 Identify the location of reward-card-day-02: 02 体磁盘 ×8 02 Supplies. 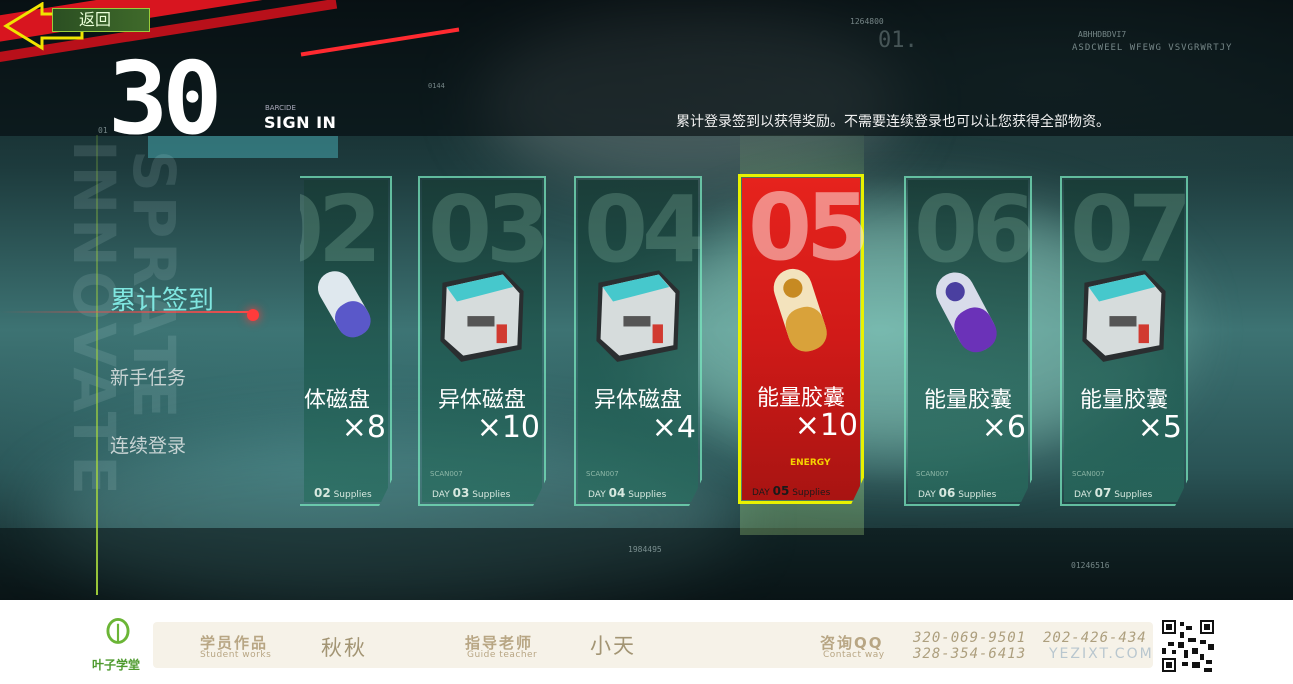
(346, 341).